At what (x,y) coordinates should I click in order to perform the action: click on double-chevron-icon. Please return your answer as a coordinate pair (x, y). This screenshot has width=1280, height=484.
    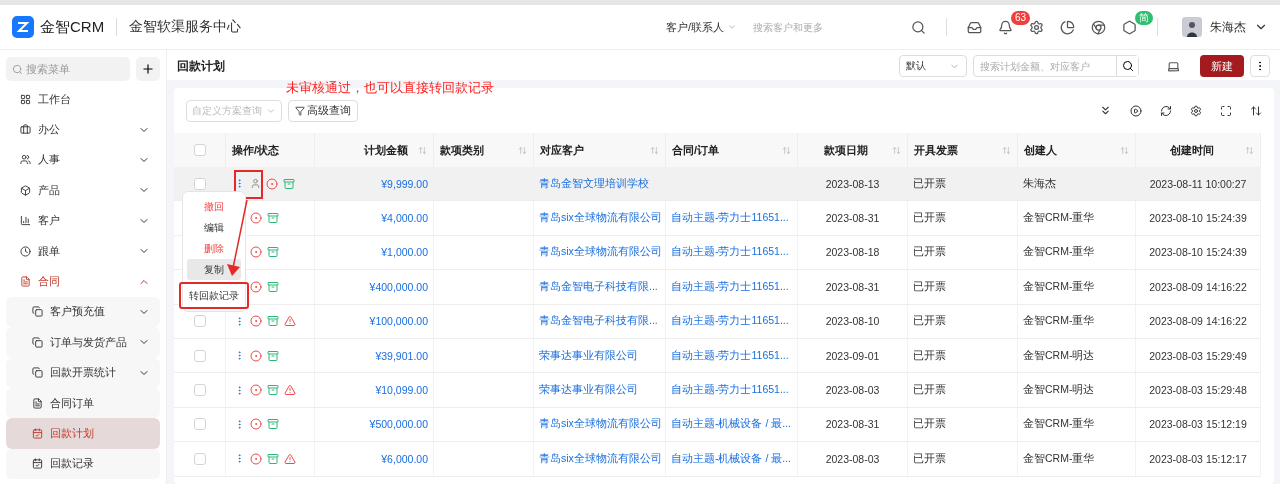
    Looking at the image, I should click on (1105, 110).